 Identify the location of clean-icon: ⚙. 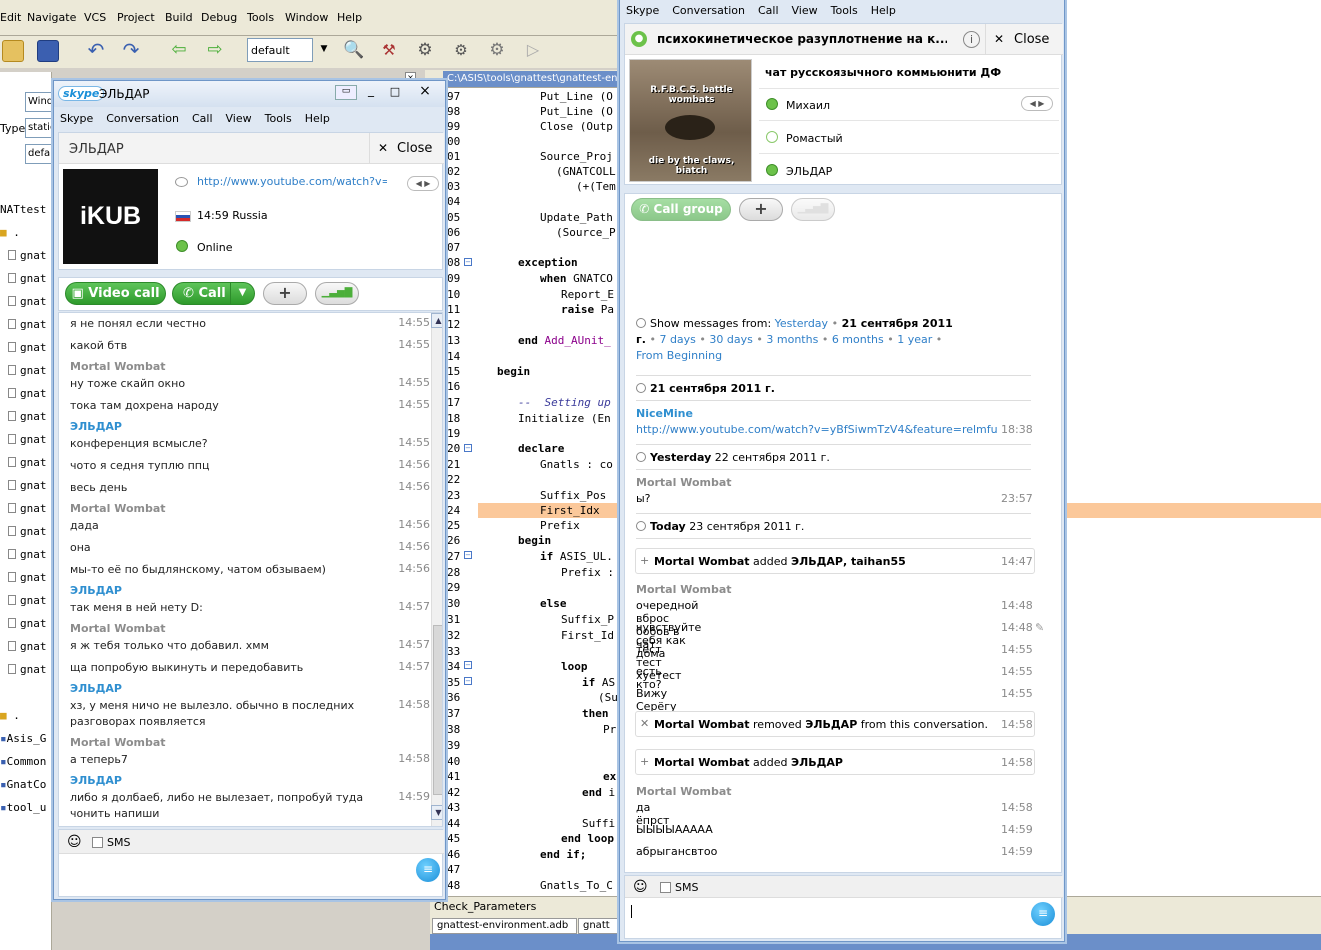
(497, 51).